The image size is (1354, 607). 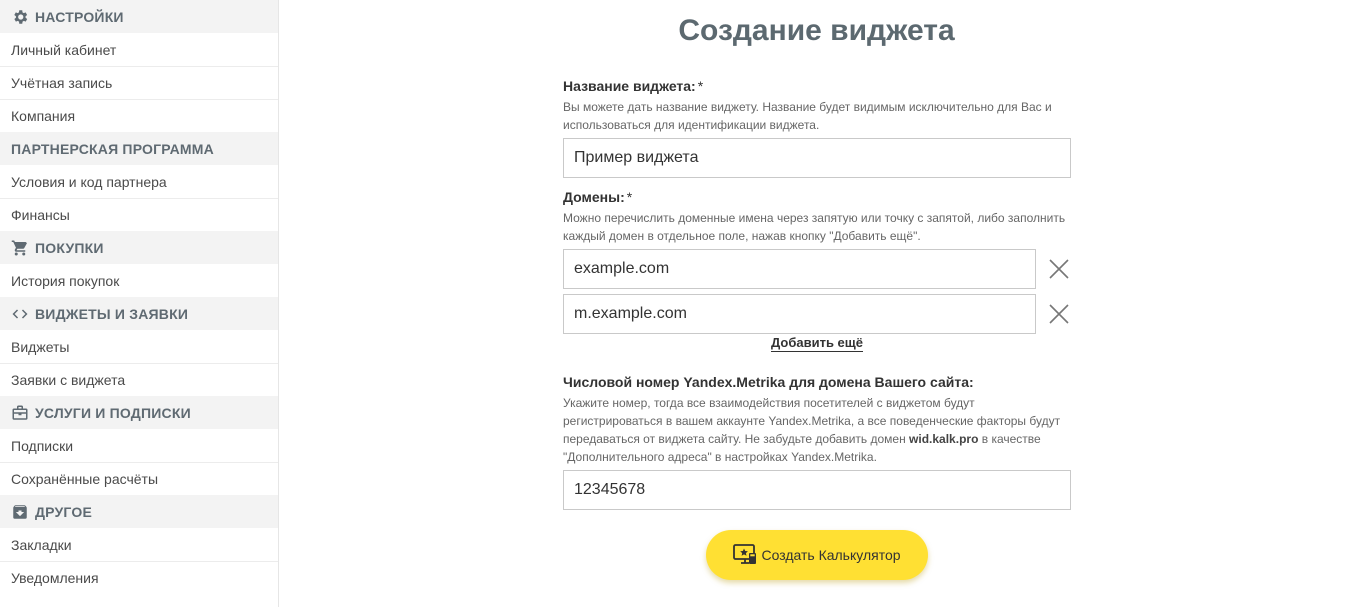 What do you see at coordinates (112, 313) in the screenshot?
I see `section-title: ВИДЖЕТЫ И ЗАЯВКИ` at bounding box center [112, 313].